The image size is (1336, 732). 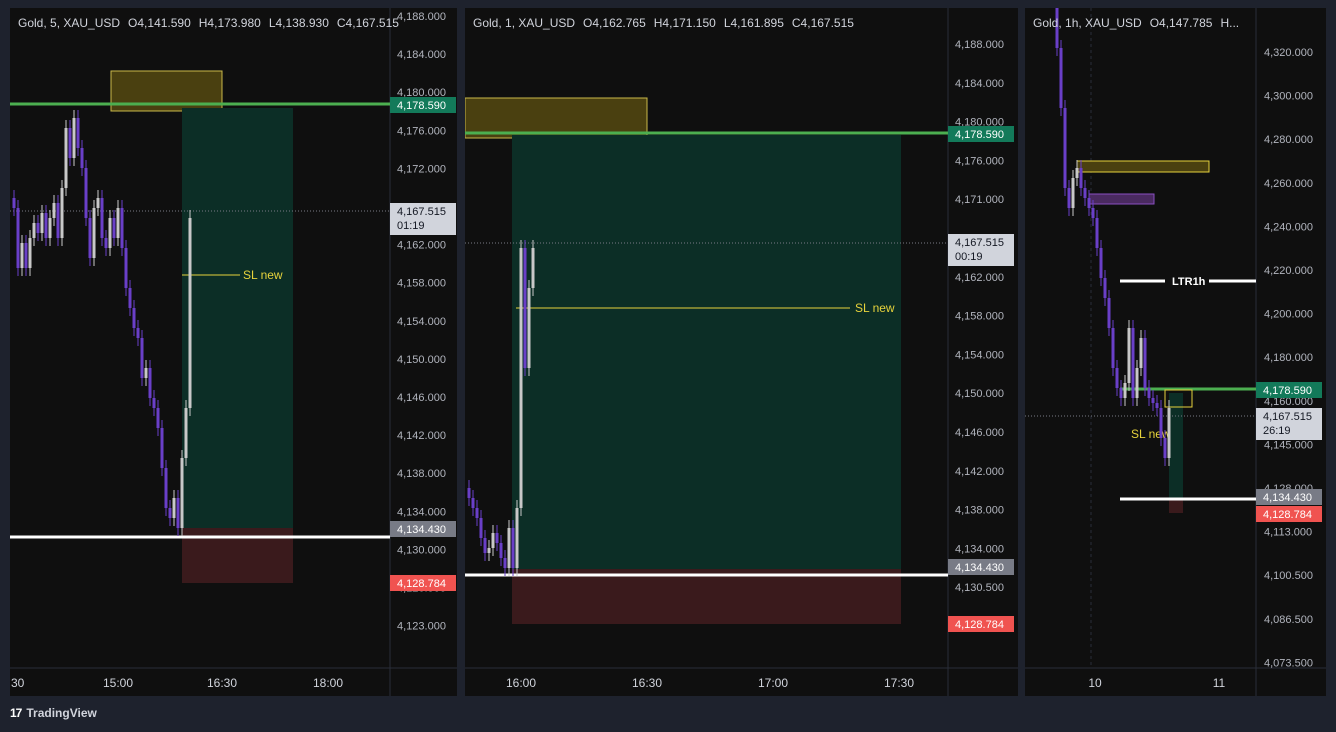 What do you see at coordinates (614, 23) in the screenshot?
I see `ohlc-open: O4,162.765` at bounding box center [614, 23].